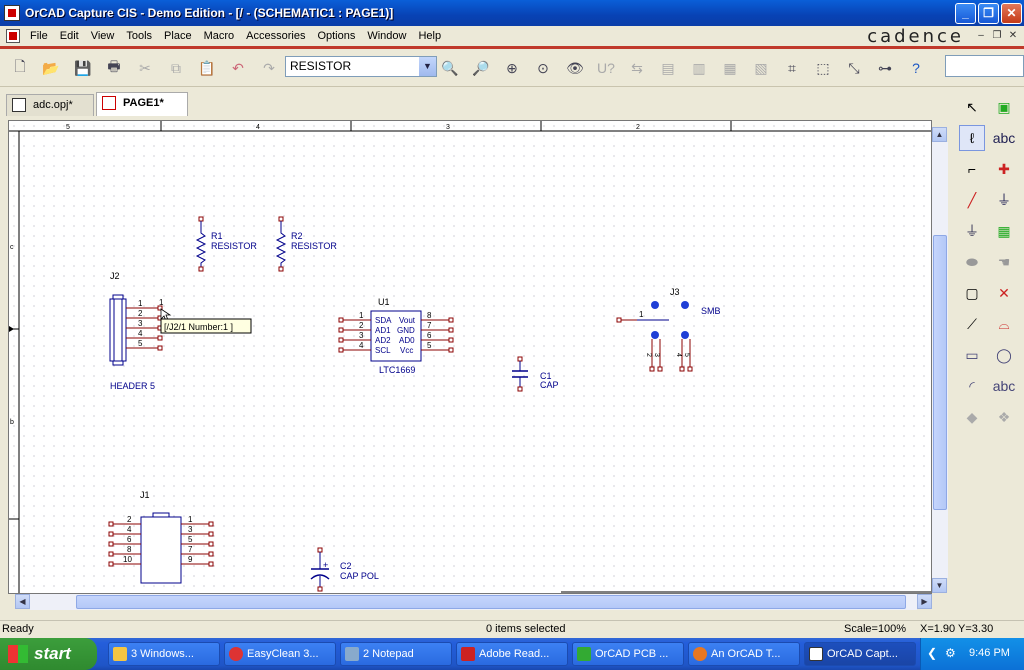 The width and height of the screenshot is (1024, 670). I want to click on vertical-scroll-thumb, so click(940, 372).